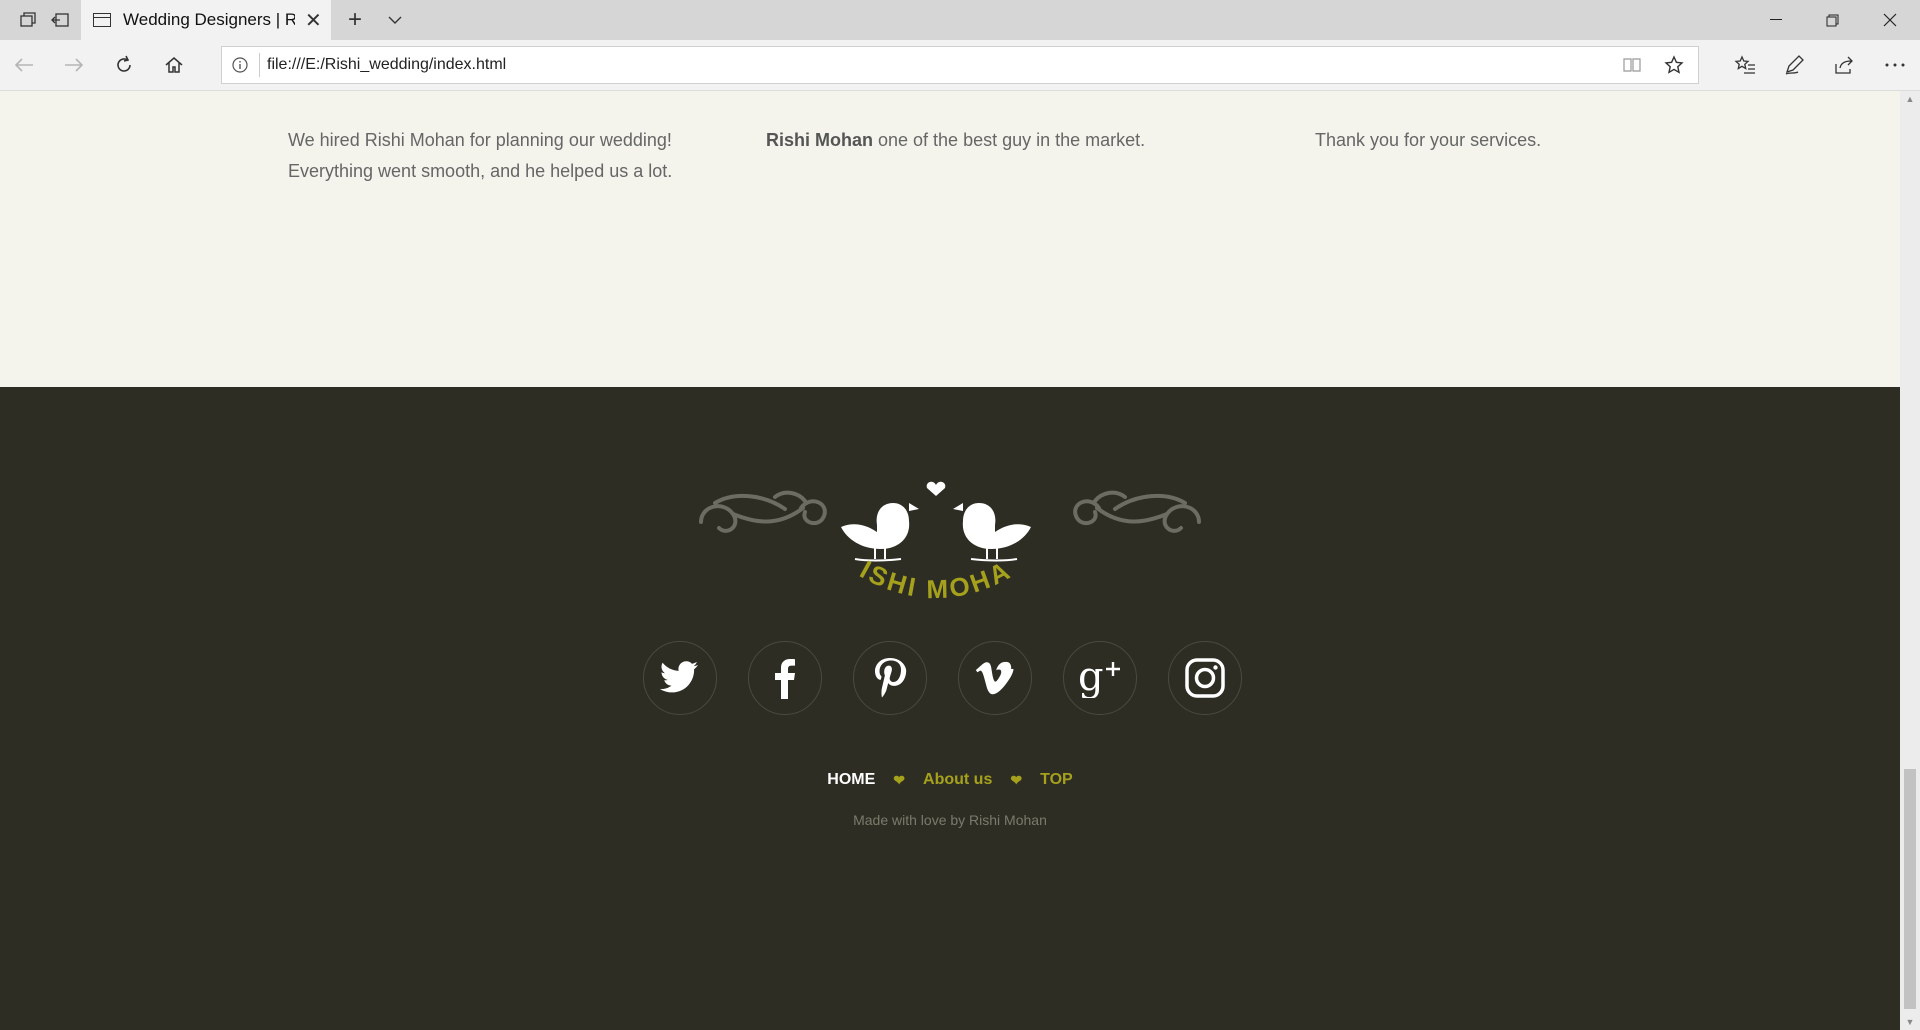 The image size is (1920, 1030). I want to click on instagram-link, so click(1205, 678).